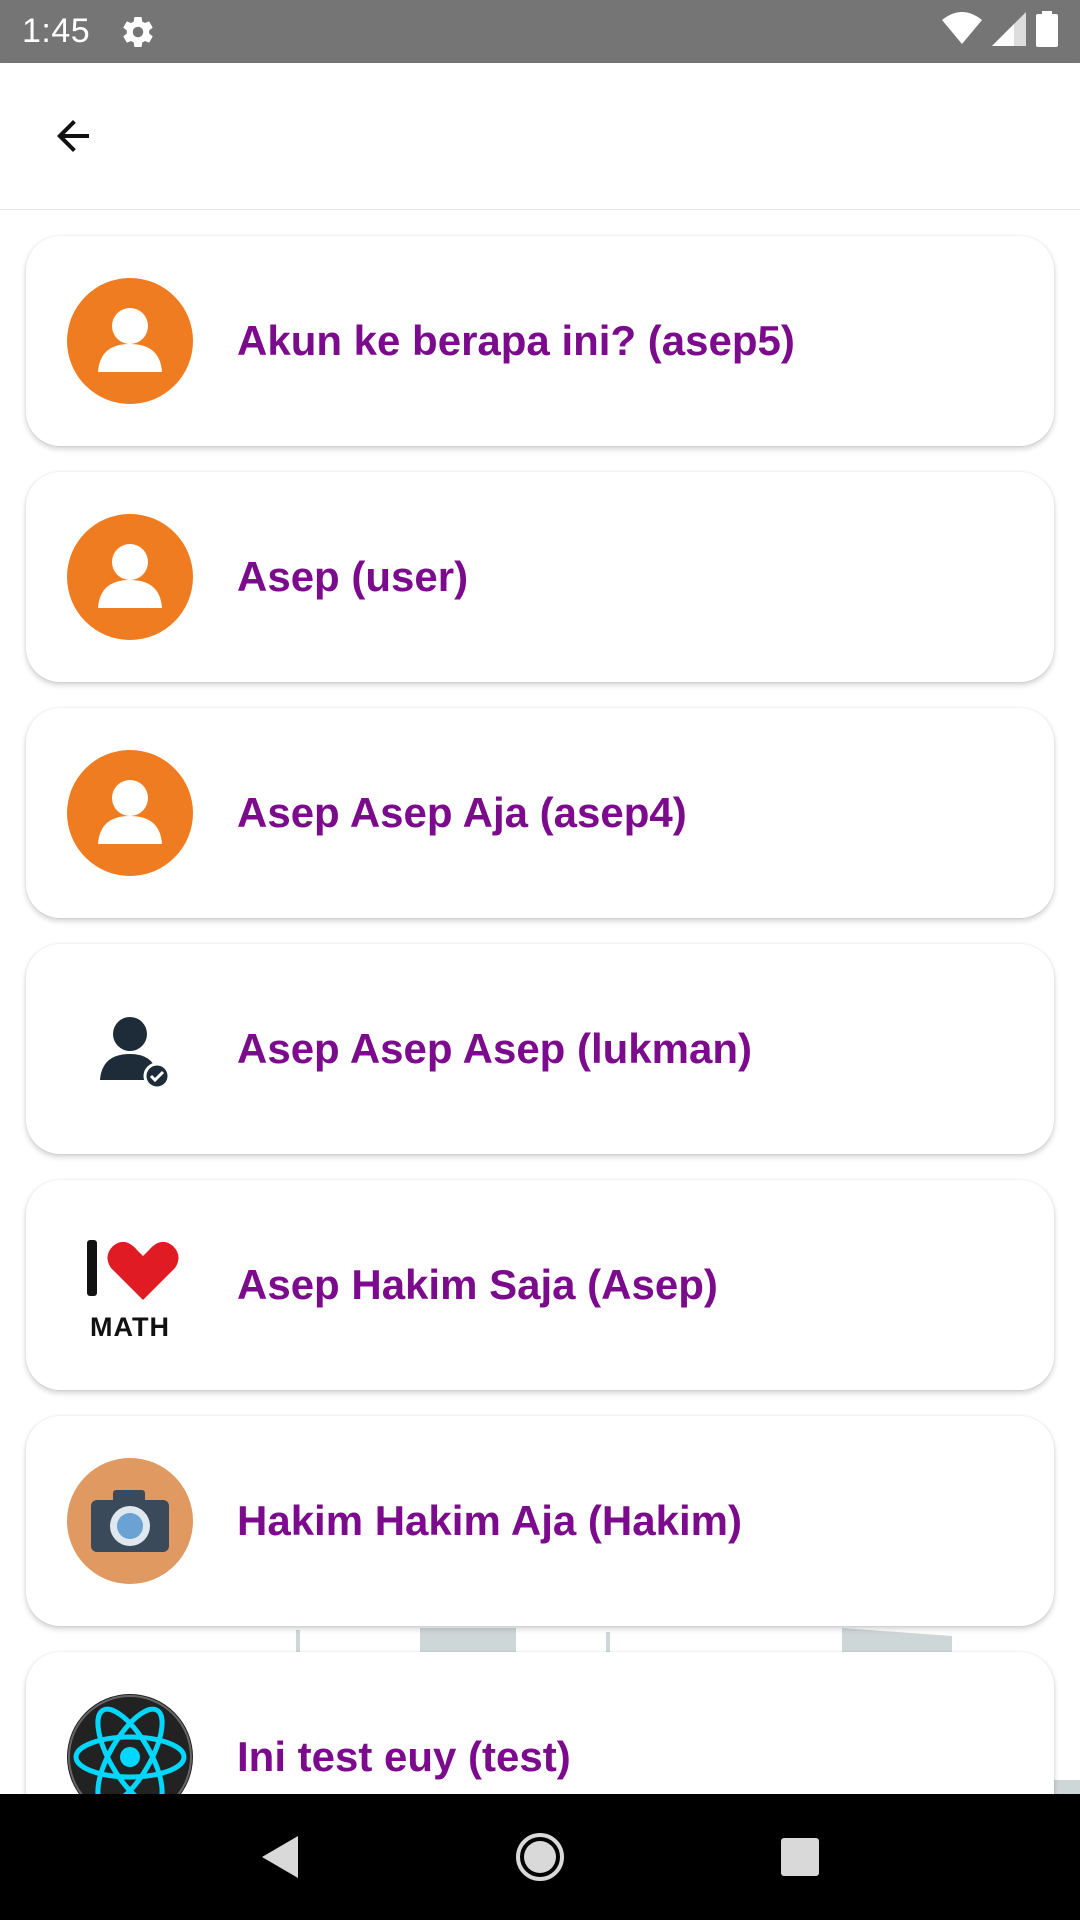 This screenshot has height=1920, width=1080. Describe the element at coordinates (962, 31) in the screenshot. I see `wifi-icon` at that location.